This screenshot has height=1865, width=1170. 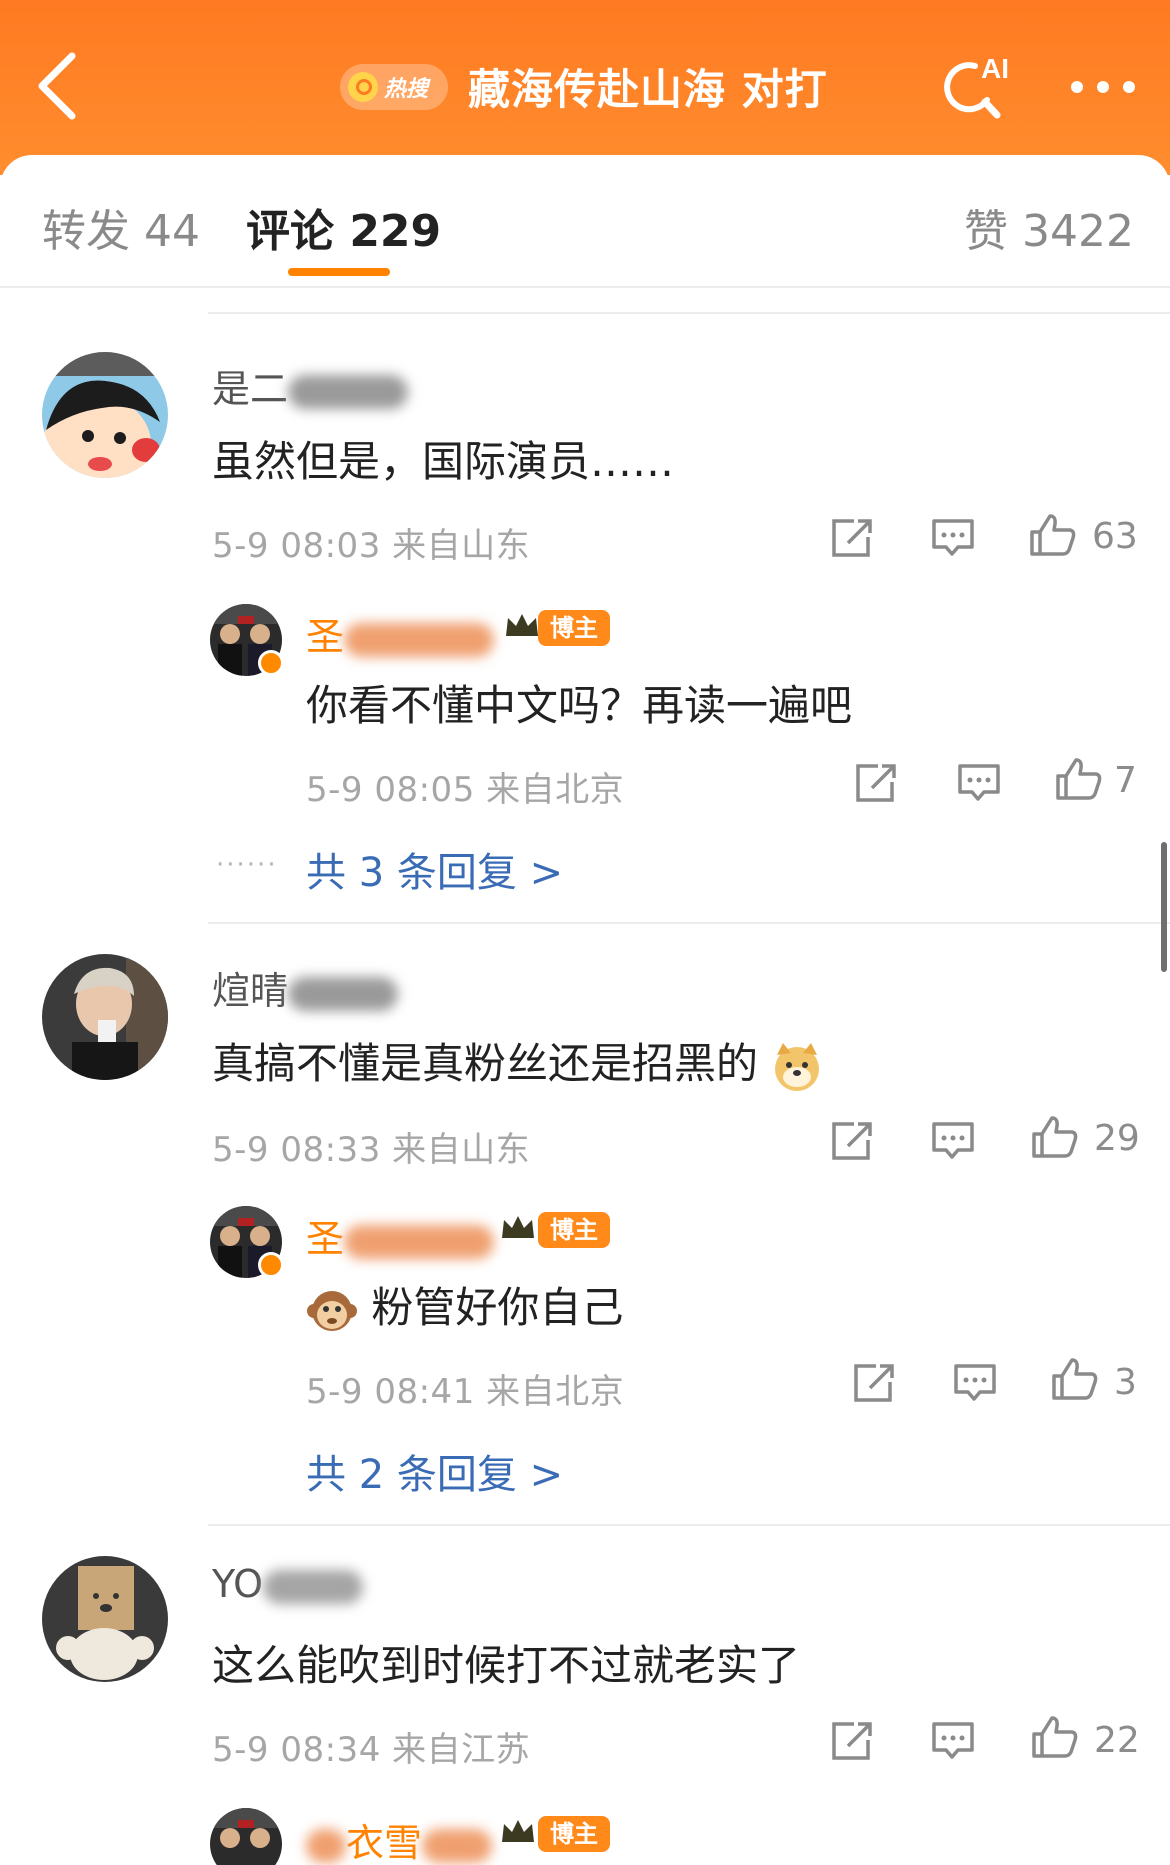 I want to click on search-icon, so click(x=363, y=87).